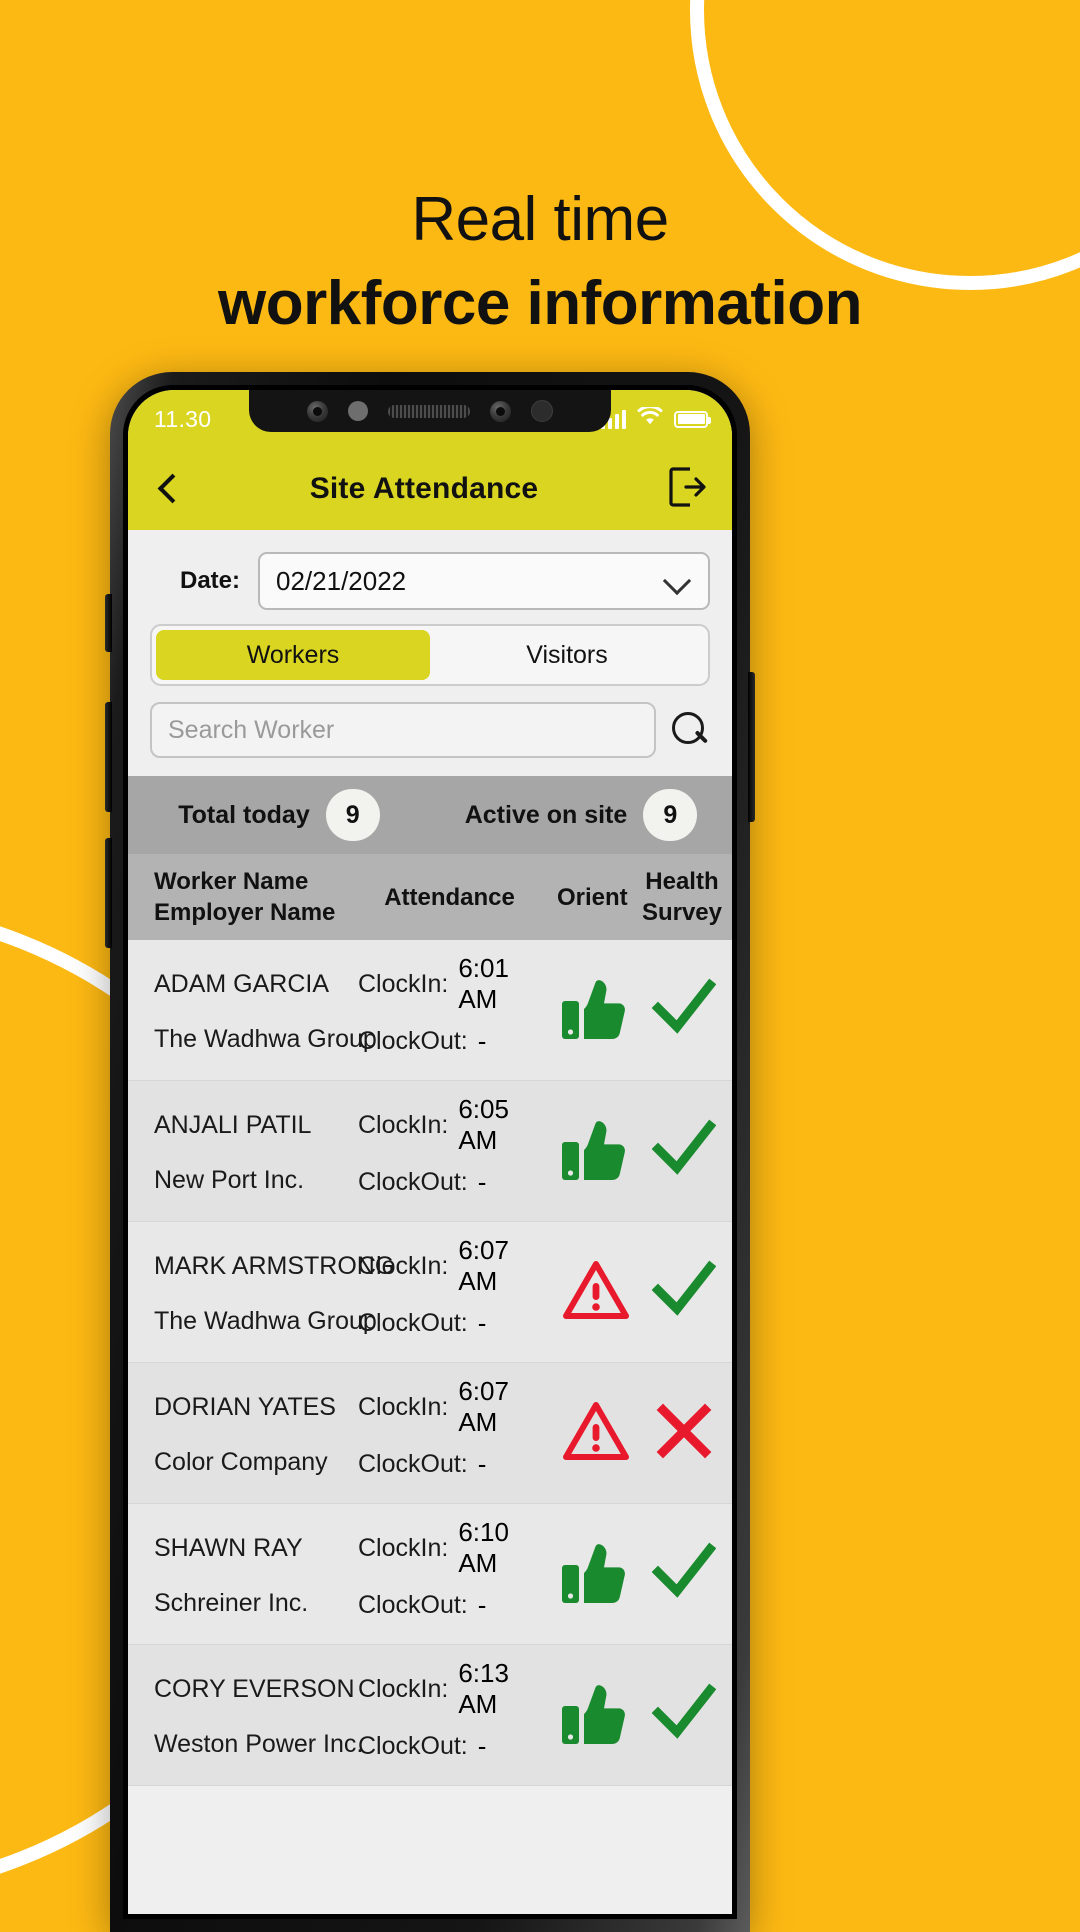 The height and width of the screenshot is (1932, 1080). Describe the element at coordinates (540, 262) in the screenshot. I see `promo-headline: Real time workforce information` at that location.